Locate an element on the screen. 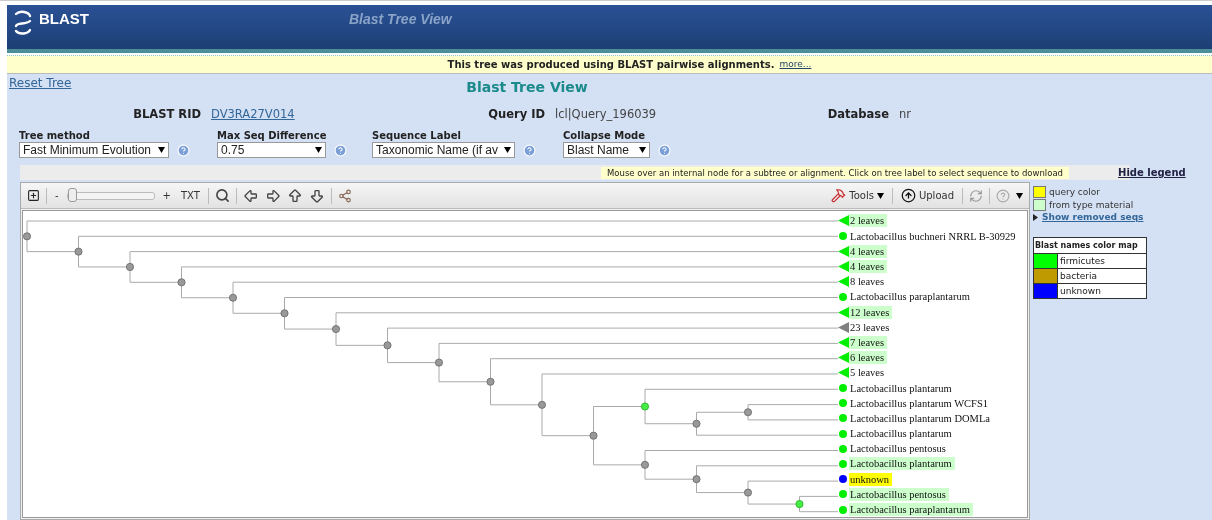 Image resolution: width=1212 pixels, height=520 pixels. arrow-up-icon is located at coordinates (294, 195).